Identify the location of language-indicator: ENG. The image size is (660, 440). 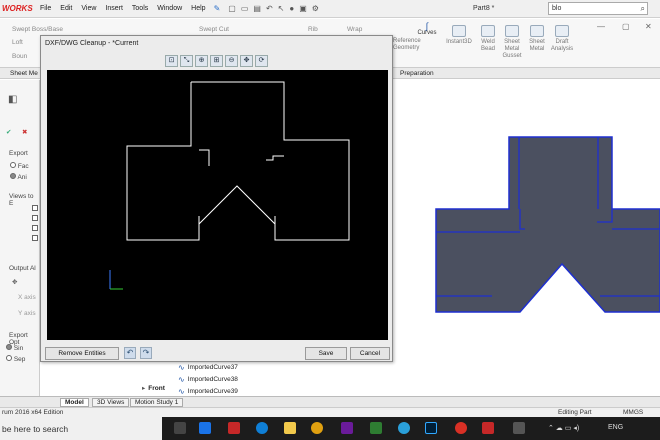
(615, 427).